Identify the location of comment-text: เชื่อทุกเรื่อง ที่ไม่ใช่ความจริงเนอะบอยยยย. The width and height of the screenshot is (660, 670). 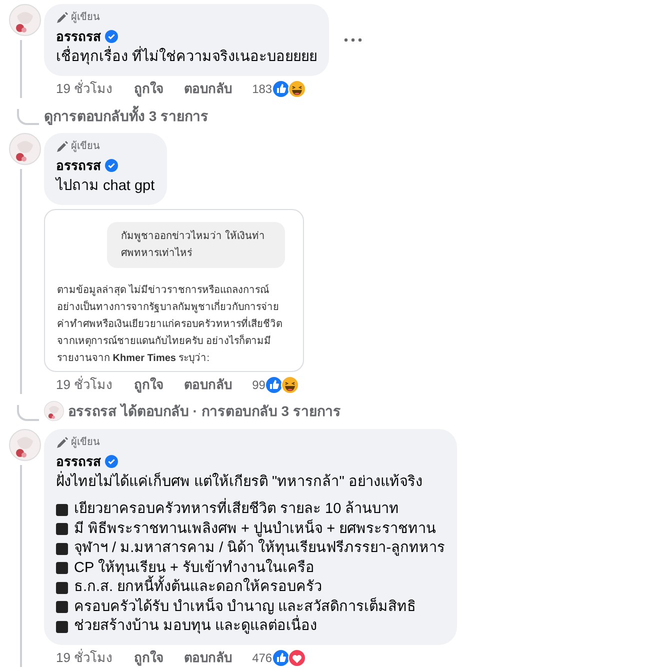
(187, 57).